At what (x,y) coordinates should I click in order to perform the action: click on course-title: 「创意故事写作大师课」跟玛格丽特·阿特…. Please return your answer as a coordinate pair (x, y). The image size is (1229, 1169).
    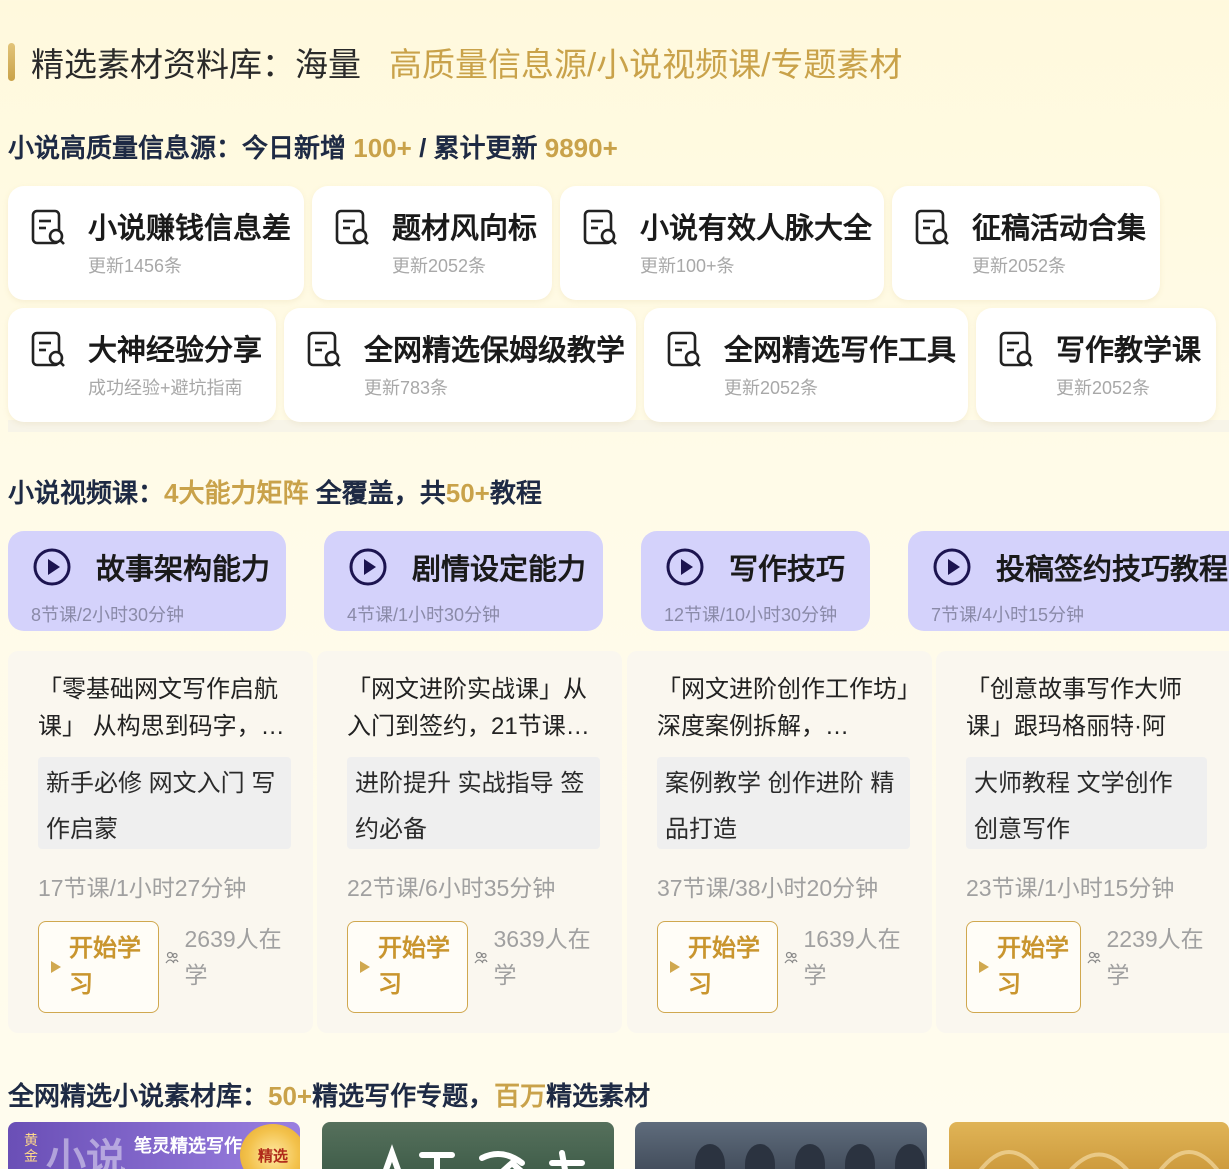
    Looking at the image, I should click on (1074, 708).